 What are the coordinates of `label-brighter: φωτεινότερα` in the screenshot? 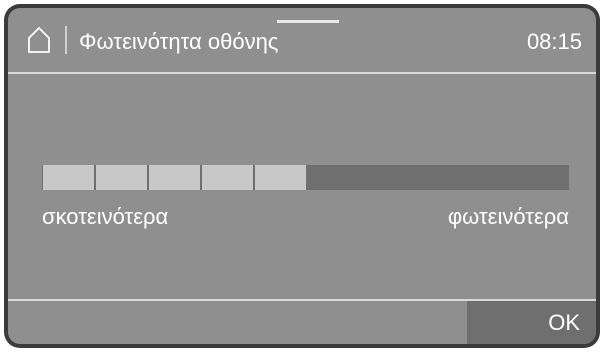 It's located at (508, 216).